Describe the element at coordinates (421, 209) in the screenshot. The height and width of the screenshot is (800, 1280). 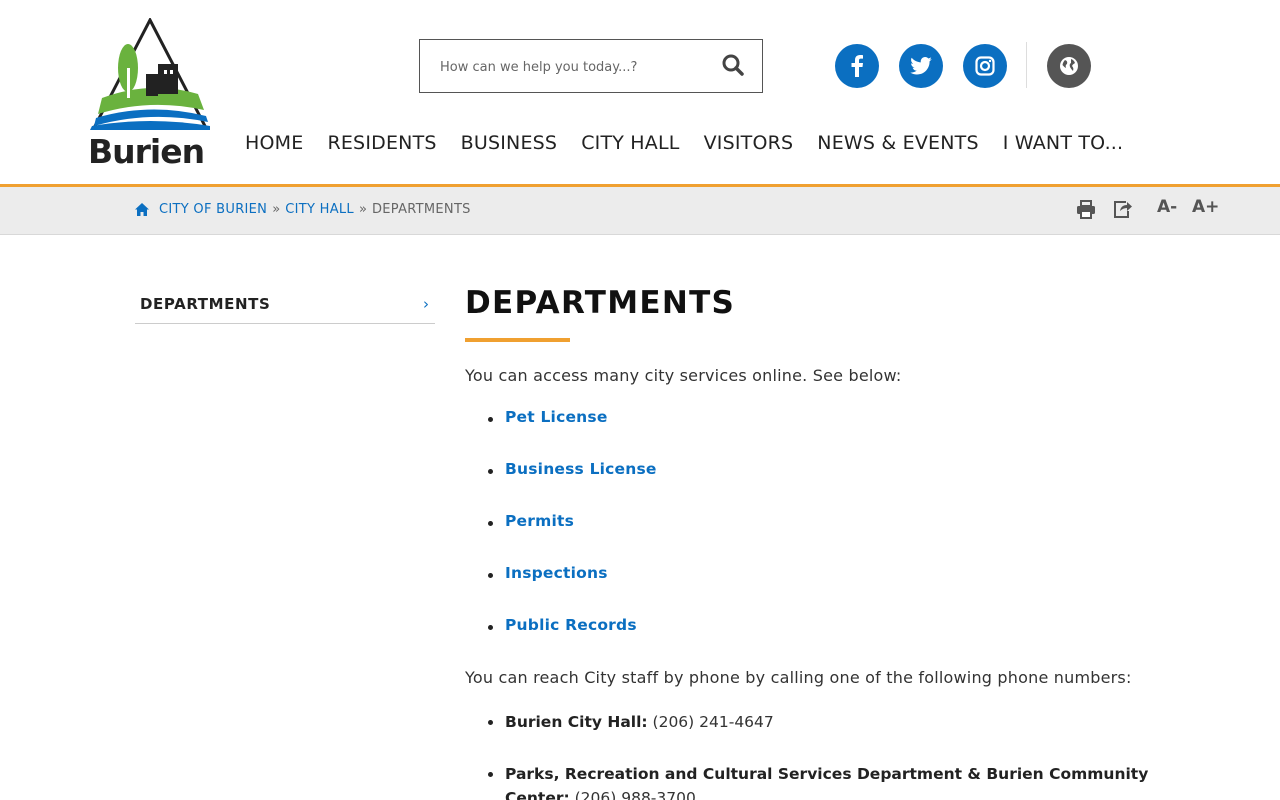
I see `breadcrumb-current: DEPARTMENTS` at that location.